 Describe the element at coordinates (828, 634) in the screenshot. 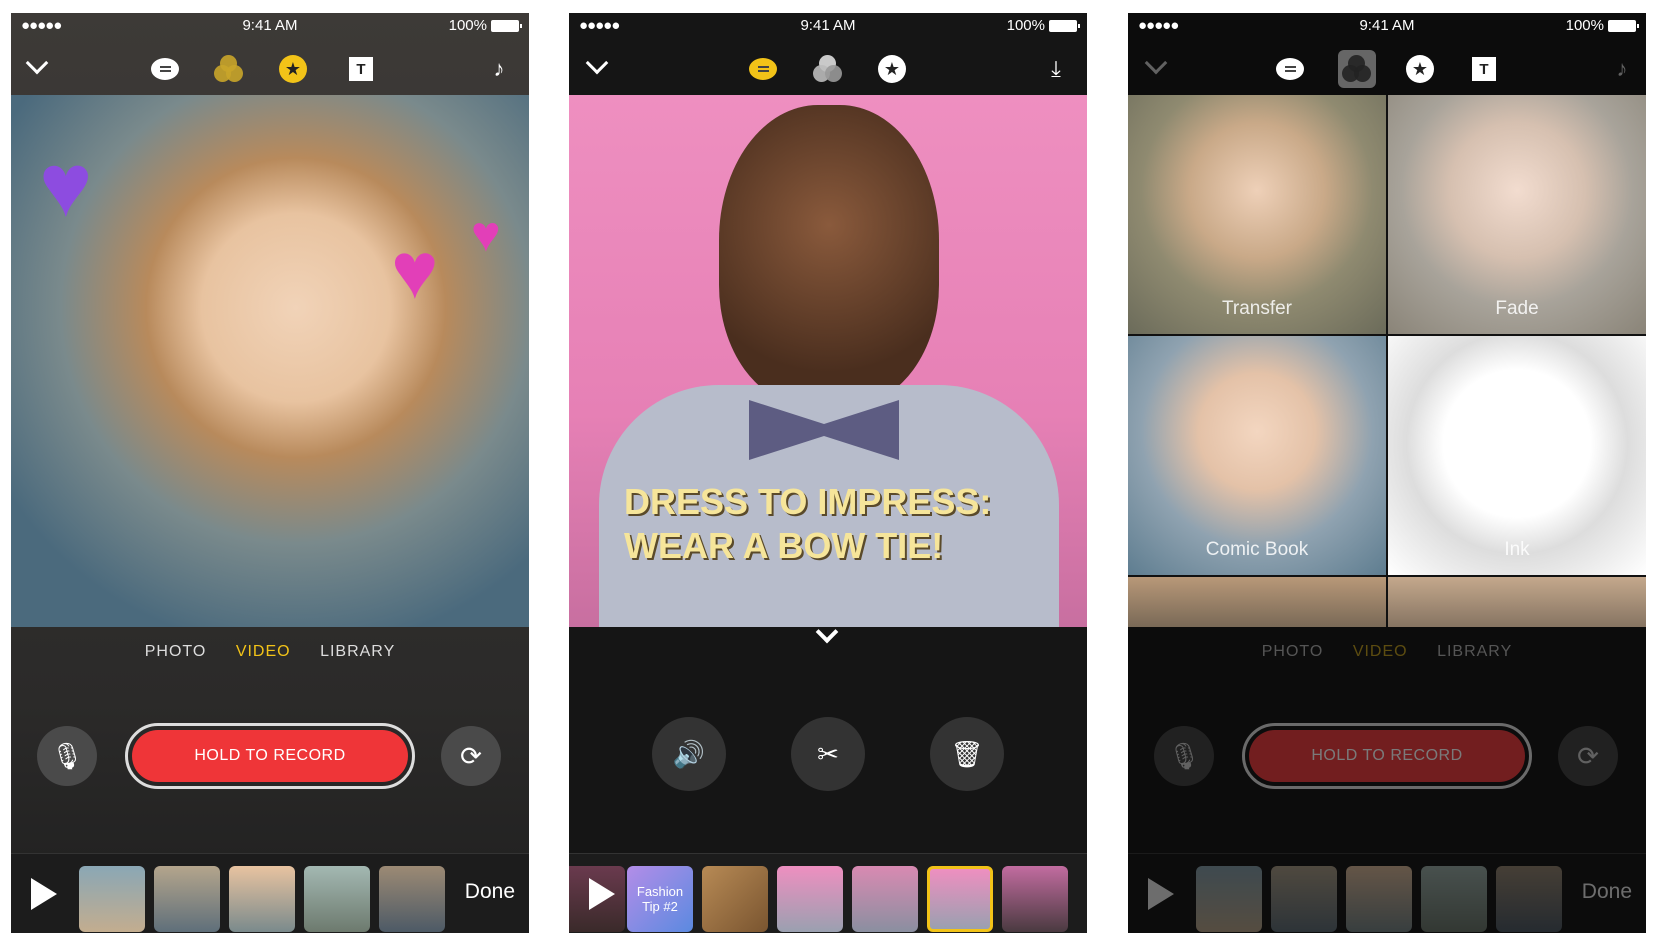

I see `collapse-chevron-icon` at that location.